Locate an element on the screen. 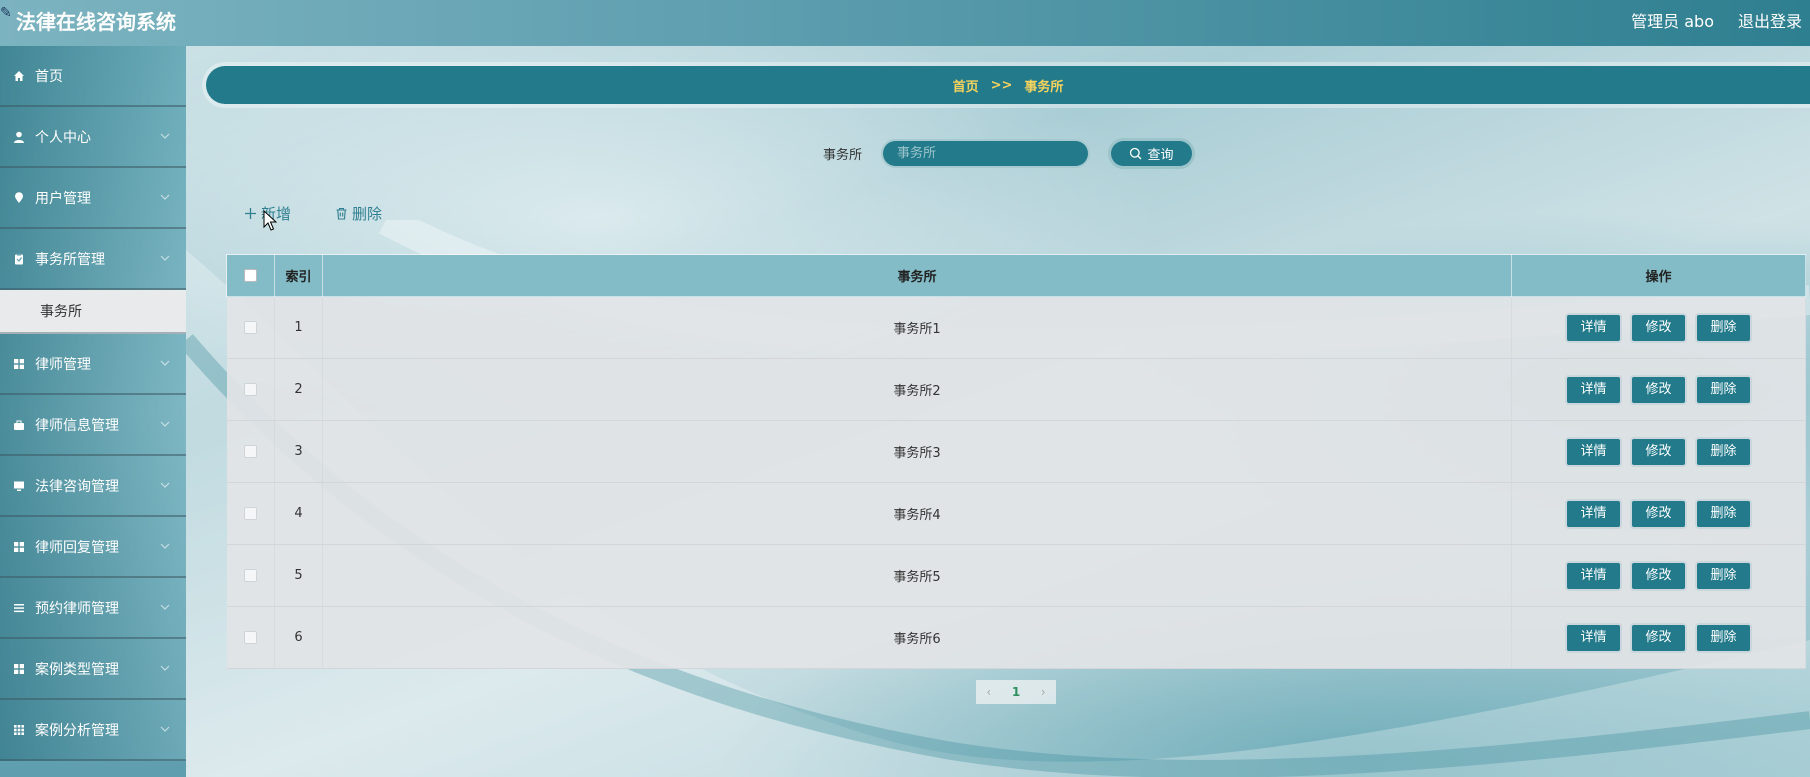  sidebar-item-legal-consult-management: 法律咨询管理 is located at coordinates (93, 486).